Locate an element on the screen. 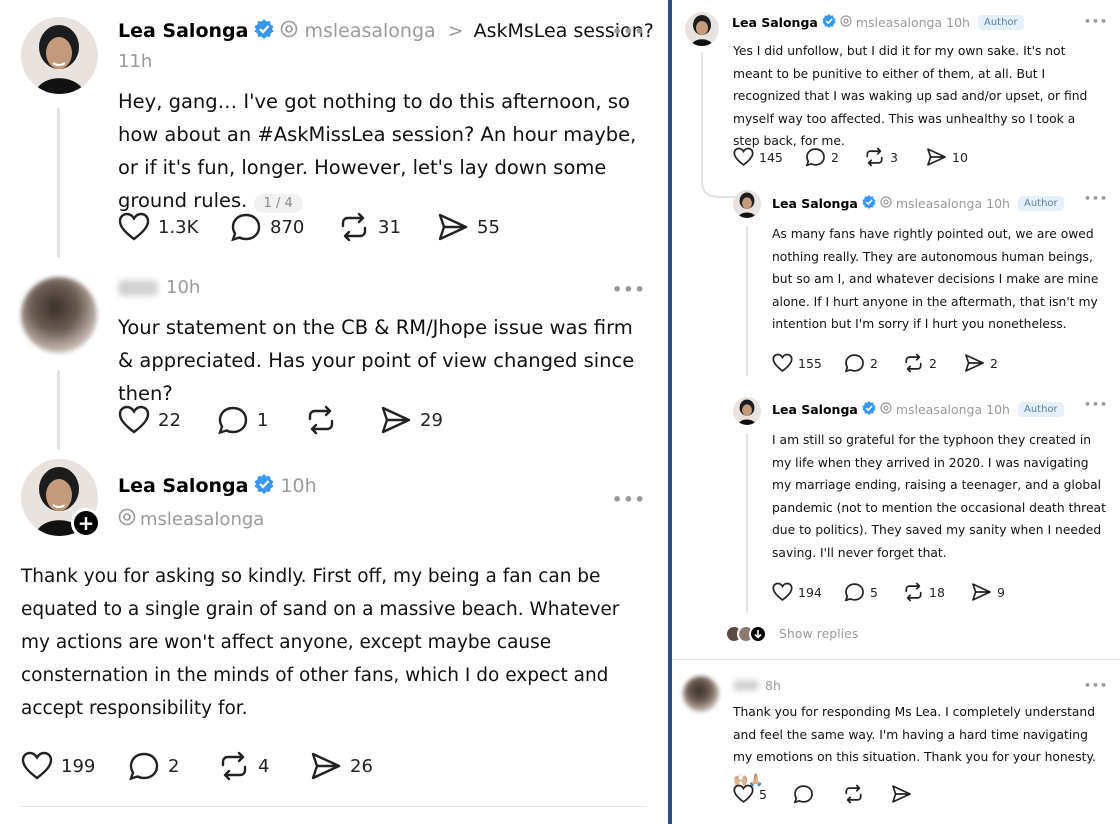 The width and height of the screenshot is (1120, 824). thread-connector is located at coordinates (718, 125).